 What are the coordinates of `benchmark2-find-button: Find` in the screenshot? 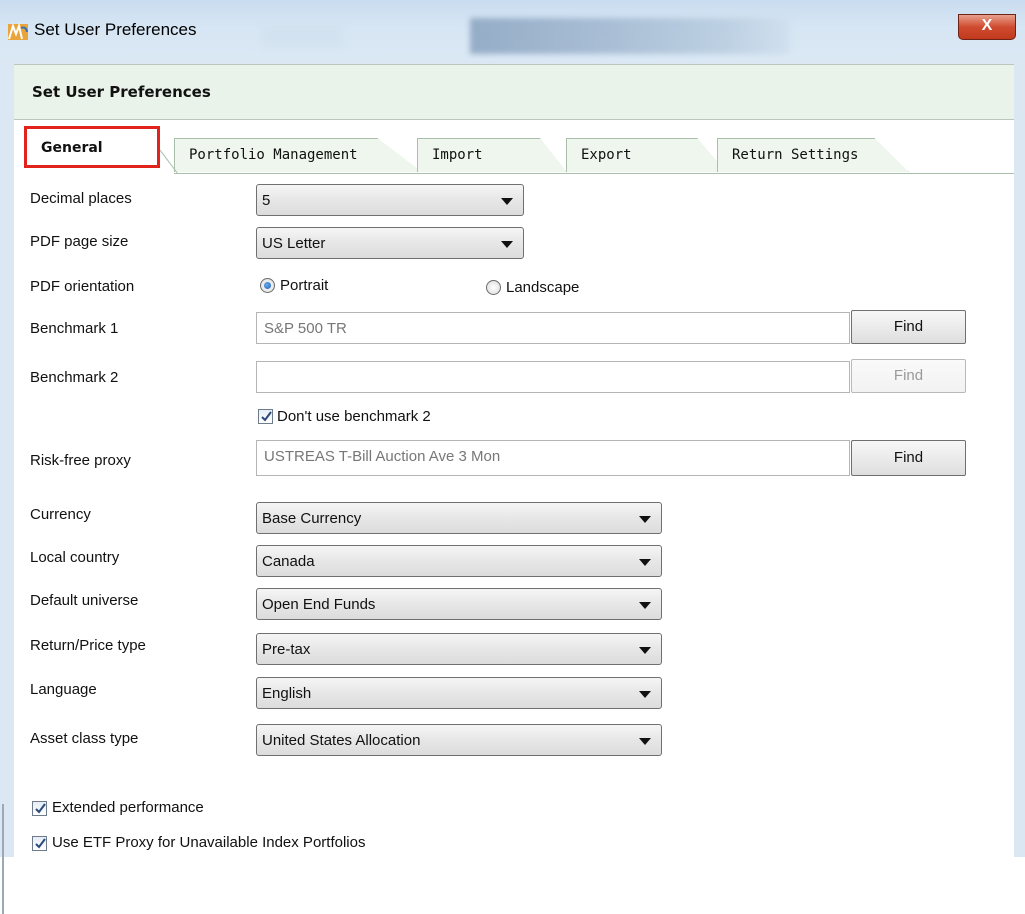 It's located at (908, 376).